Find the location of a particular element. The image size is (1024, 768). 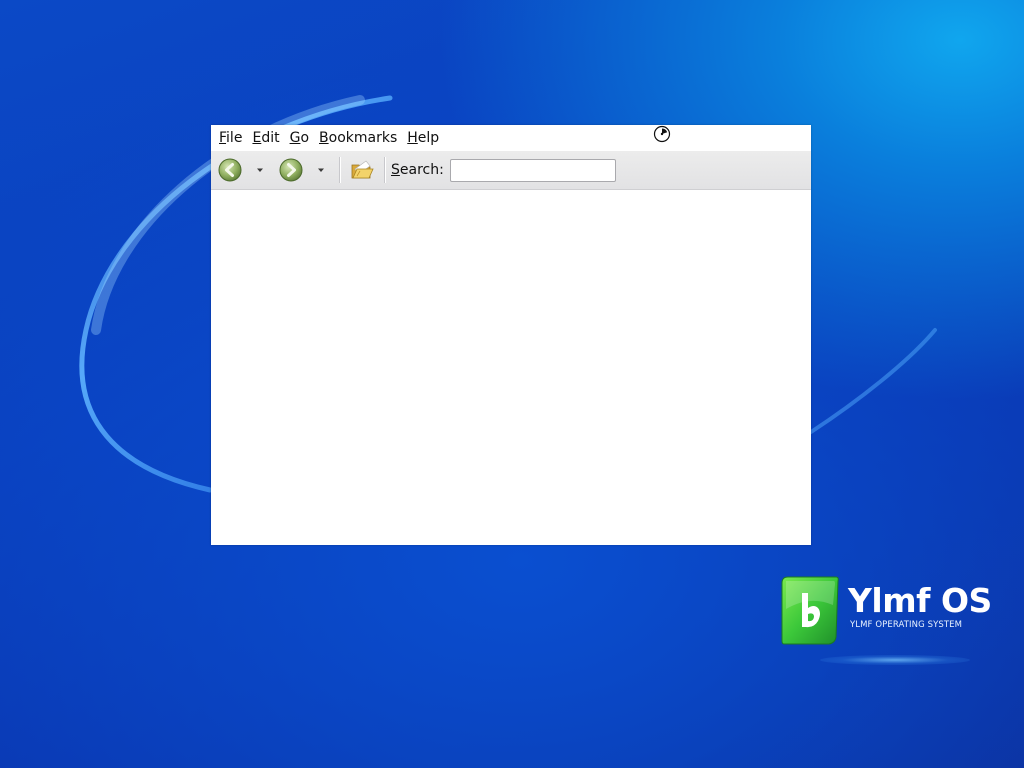

forward-history-dropdown is located at coordinates (321, 170).